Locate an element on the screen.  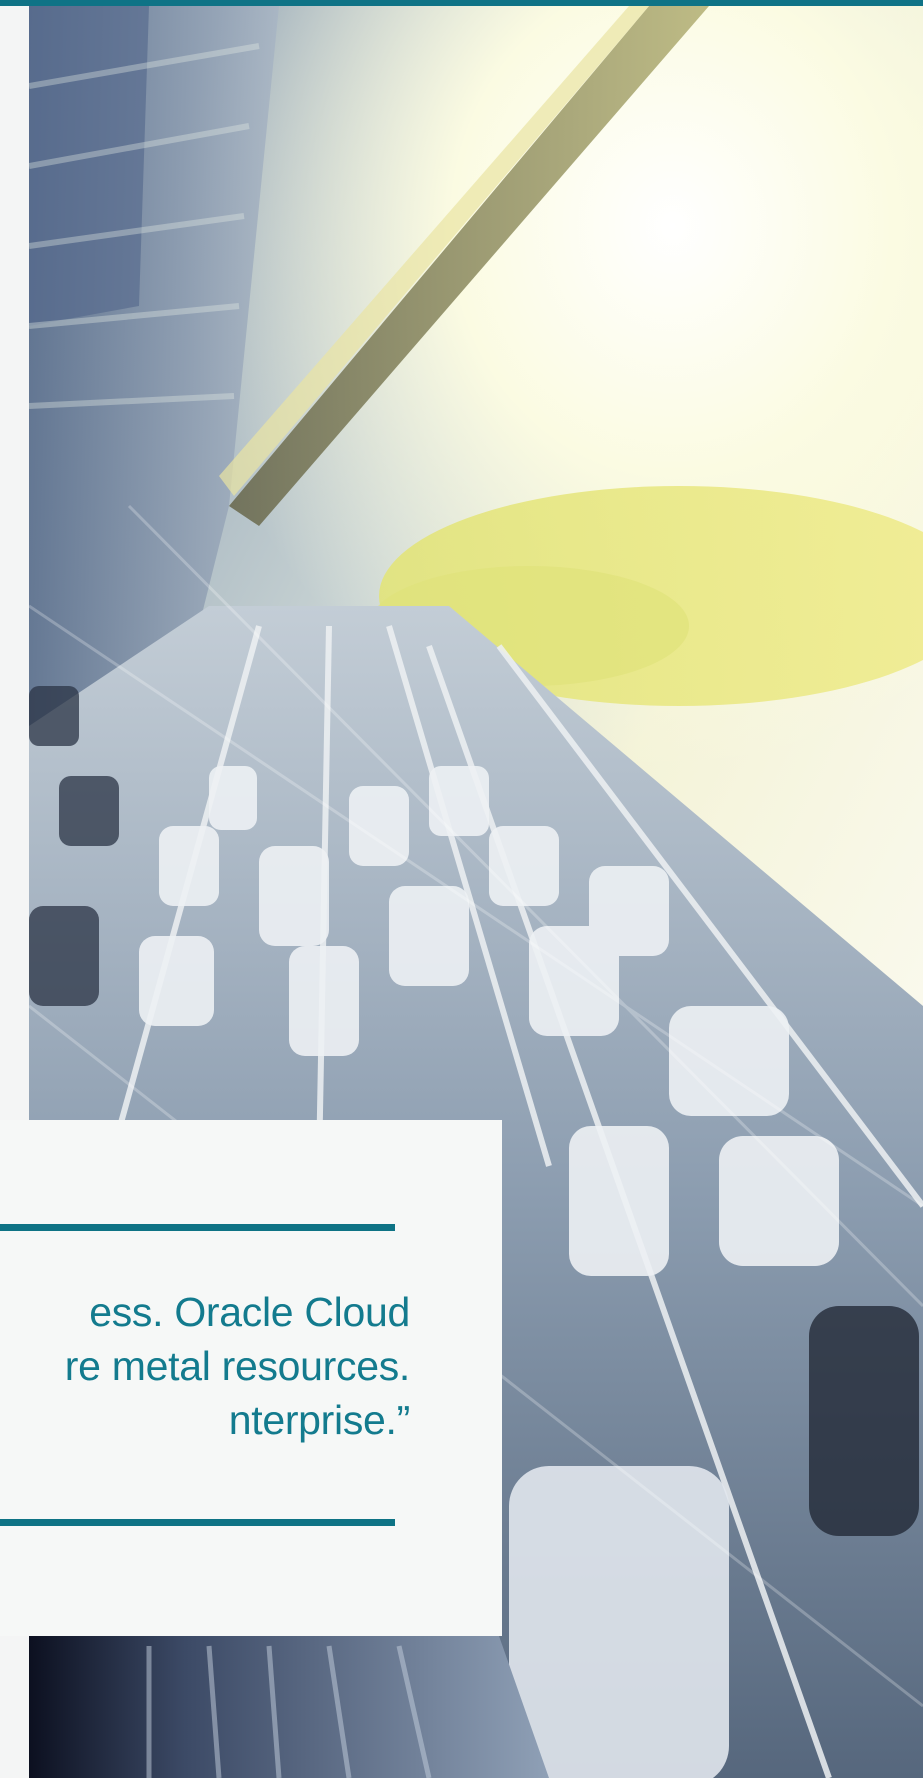
quote-line-3: nterprise.” is located at coordinates (319, 1420).